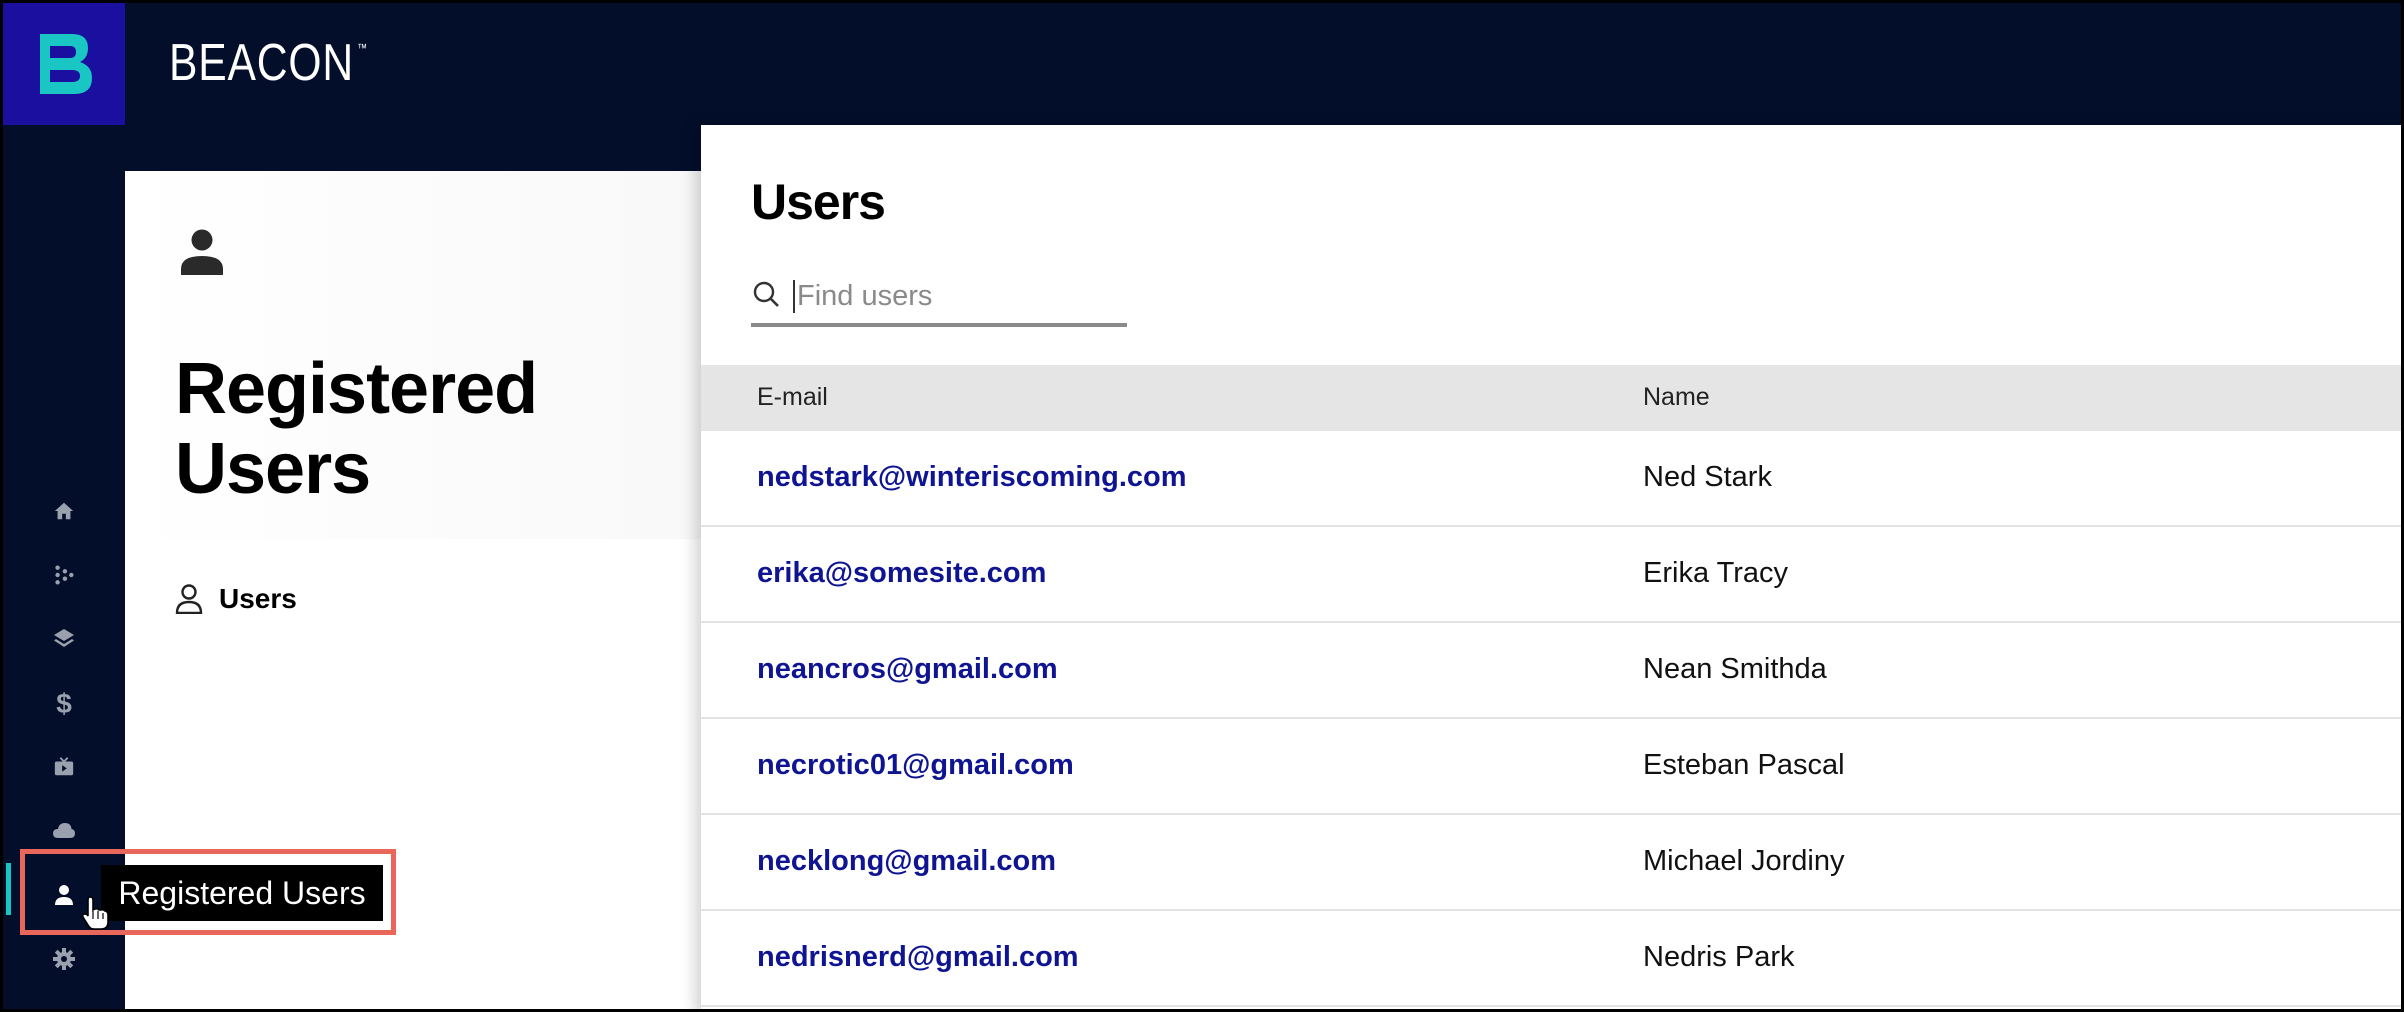  What do you see at coordinates (64, 767) in the screenshot?
I see `tv-icon` at bounding box center [64, 767].